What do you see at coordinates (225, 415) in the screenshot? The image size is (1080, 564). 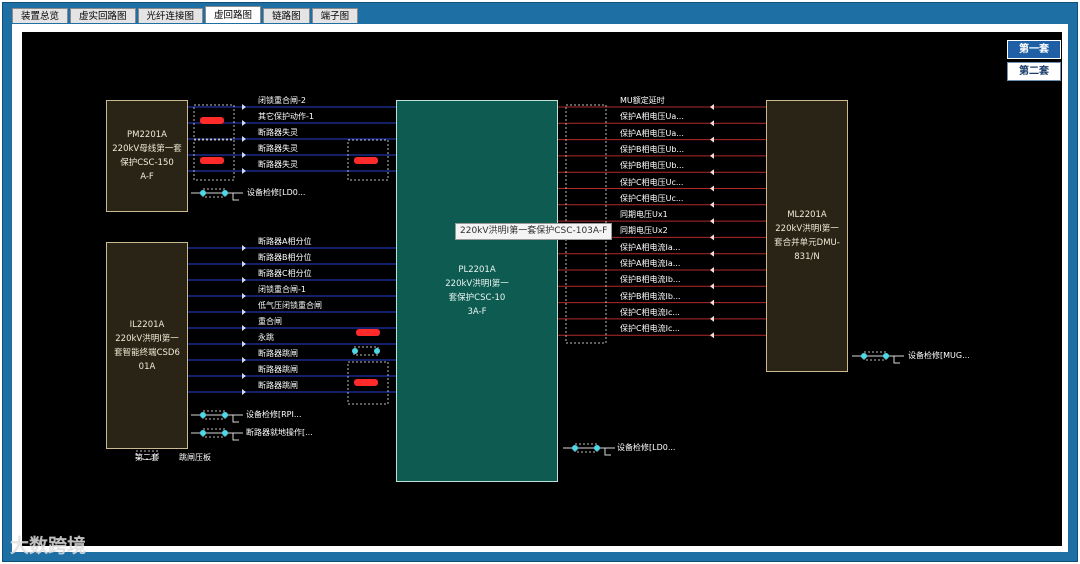 I see `switch-il-1-node-b` at bounding box center [225, 415].